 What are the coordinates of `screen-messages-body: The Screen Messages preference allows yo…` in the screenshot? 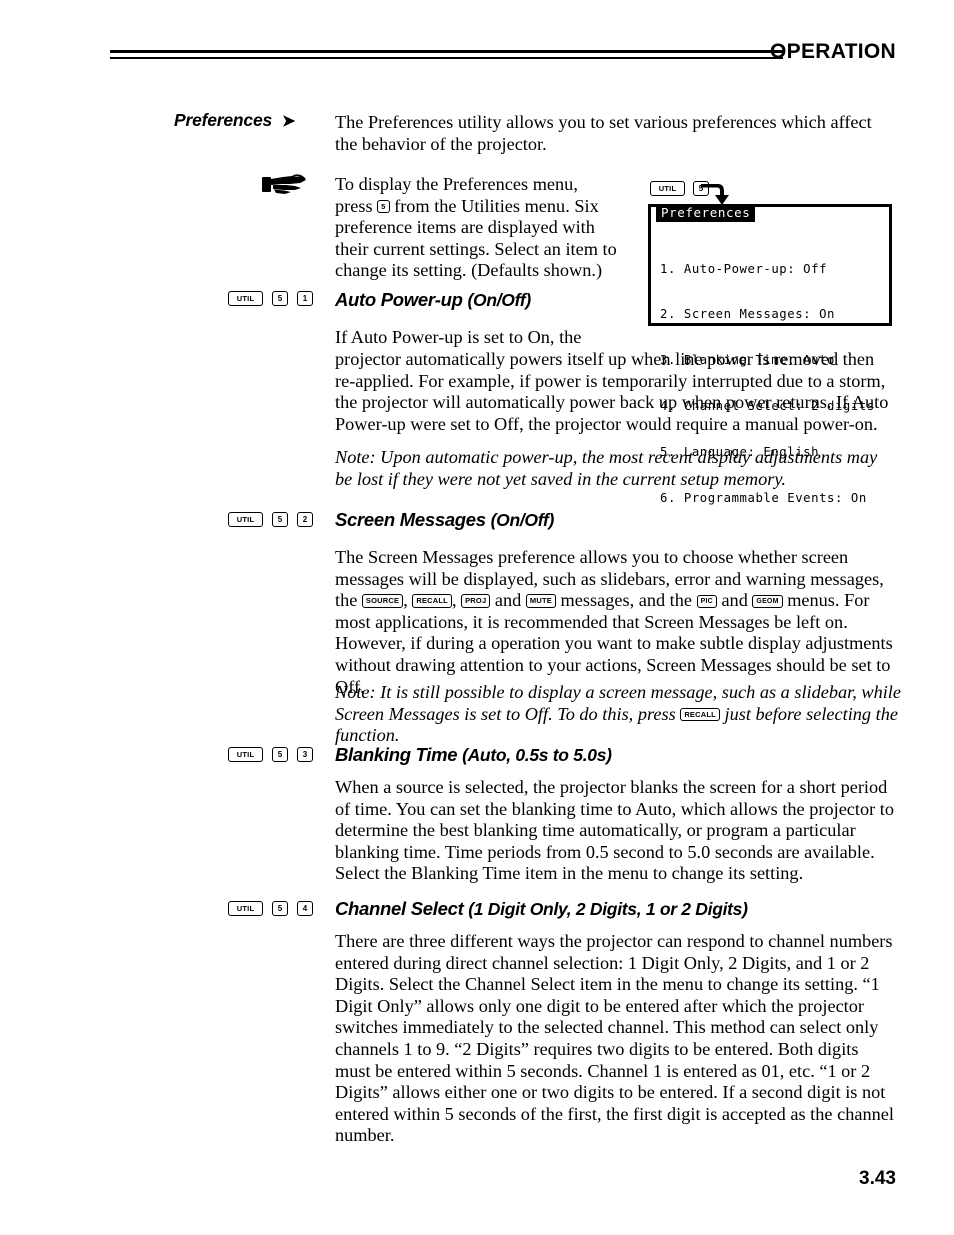 It's located at (615, 622).